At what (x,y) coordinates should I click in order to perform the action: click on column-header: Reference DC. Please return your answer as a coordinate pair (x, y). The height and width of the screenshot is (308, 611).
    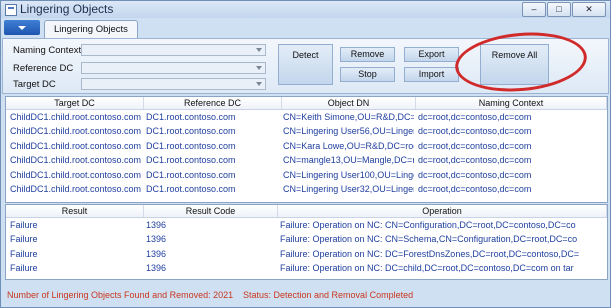
    Looking at the image, I should click on (213, 103).